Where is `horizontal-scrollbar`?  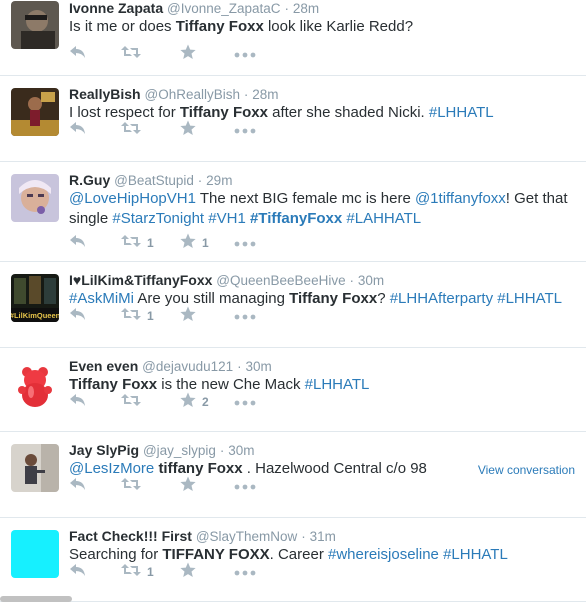
horizontal-scrollbar is located at coordinates (36, 599).